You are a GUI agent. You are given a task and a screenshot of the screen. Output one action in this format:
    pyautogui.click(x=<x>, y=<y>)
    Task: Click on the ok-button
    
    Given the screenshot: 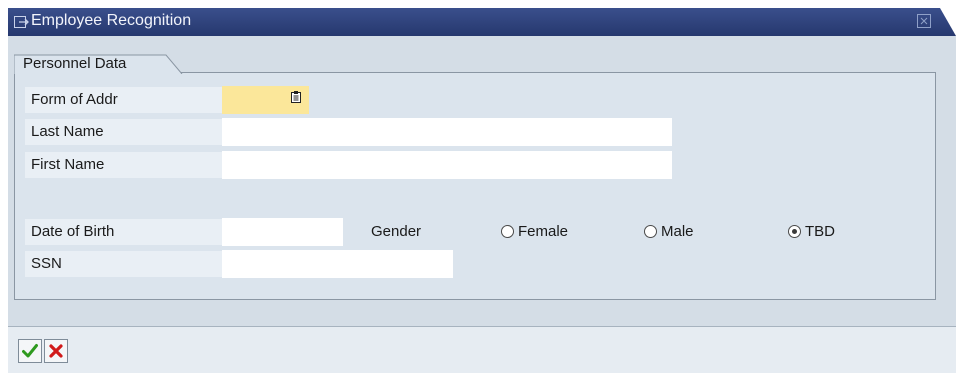 What is the action you would take?
    pyautogui.click(x=30, y=351)
    